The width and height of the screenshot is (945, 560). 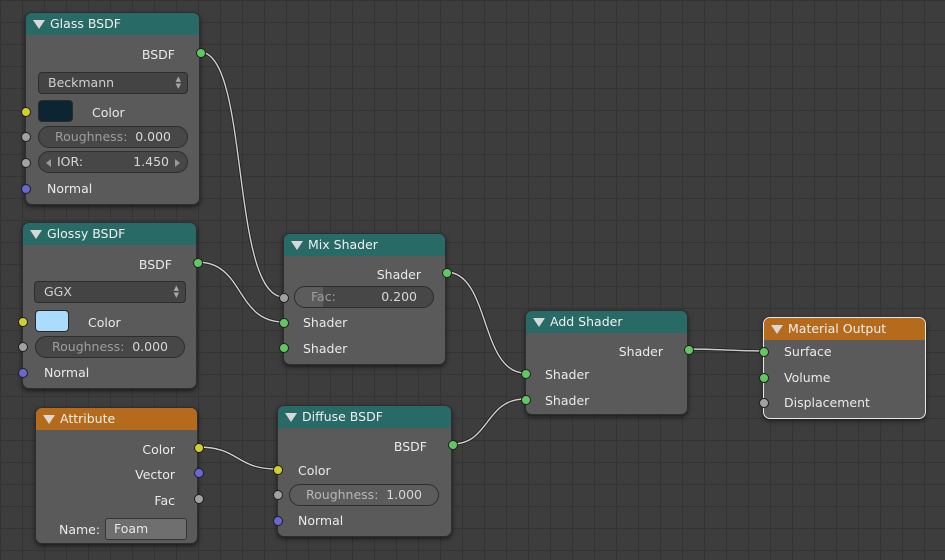 What do you see at coordinates (764, 378) in the screenshot?
I see `volume-input-socket` at bounding box center [764, 378].